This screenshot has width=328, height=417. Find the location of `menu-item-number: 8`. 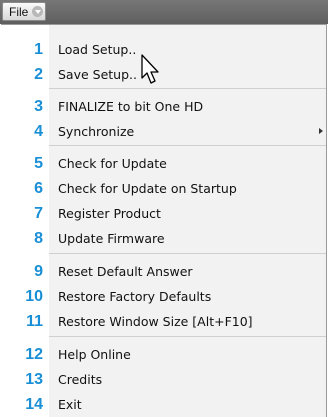

menu-item-number: 8 is located at coordinates (38, 238).